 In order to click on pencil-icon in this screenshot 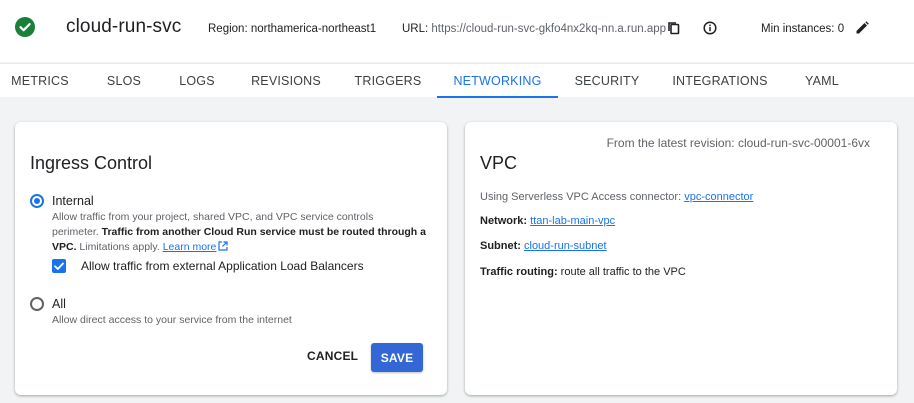, I will do `click(862, 28)`.